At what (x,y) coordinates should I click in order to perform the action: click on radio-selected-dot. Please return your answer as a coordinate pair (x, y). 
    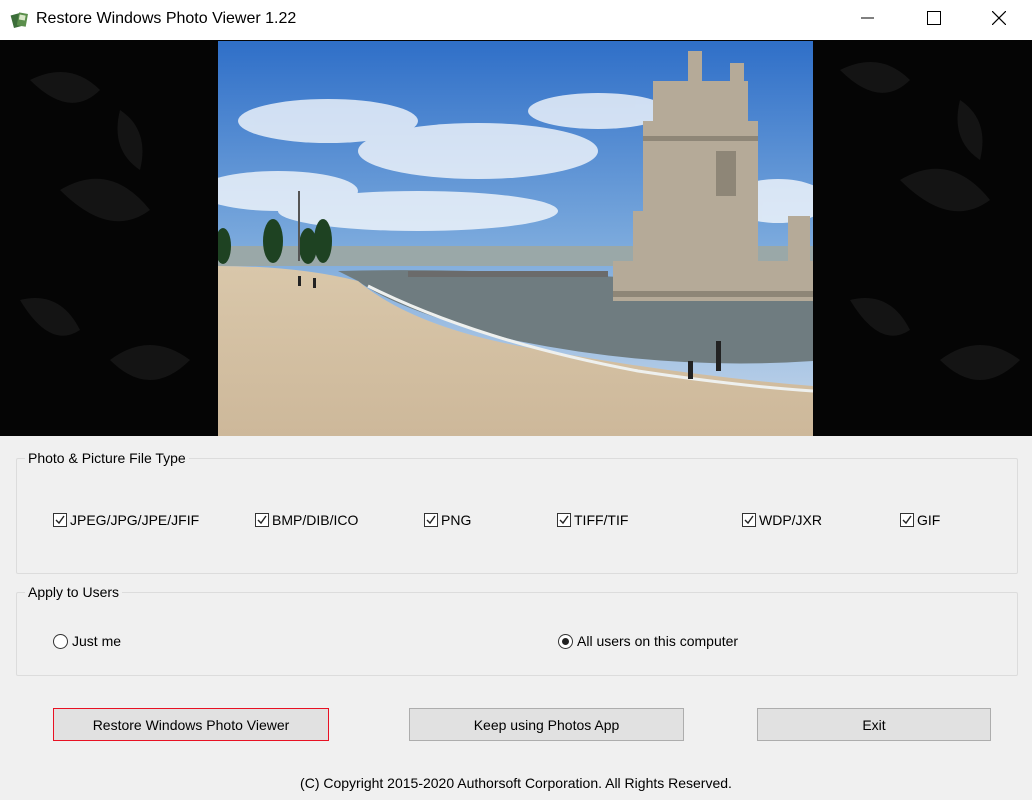
    Looking at the image, I should click on (565, 641).